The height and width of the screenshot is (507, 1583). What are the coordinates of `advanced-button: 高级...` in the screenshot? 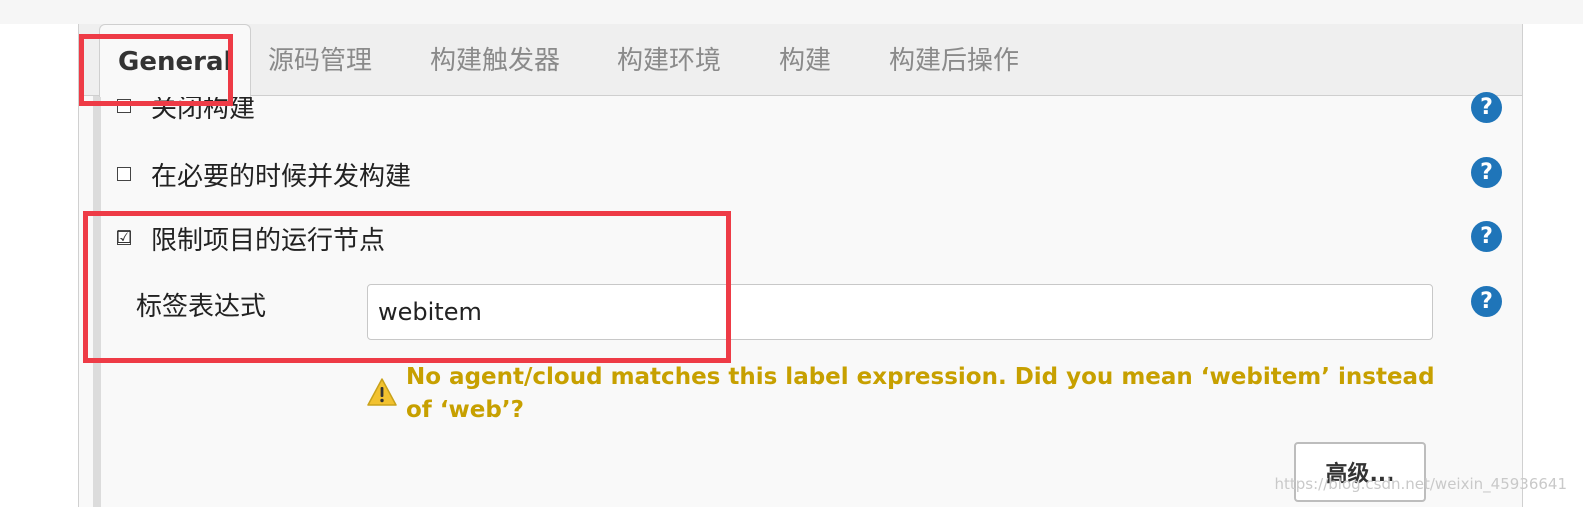 It's located at (1360, 472).